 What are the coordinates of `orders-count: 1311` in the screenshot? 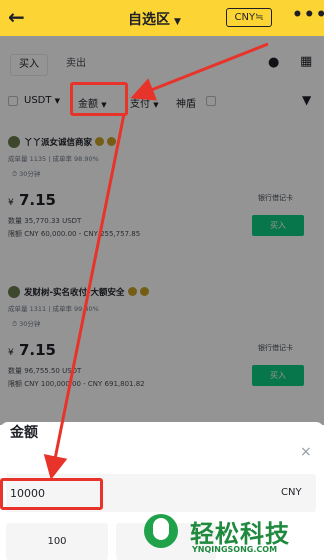 It's located at (38, 309).